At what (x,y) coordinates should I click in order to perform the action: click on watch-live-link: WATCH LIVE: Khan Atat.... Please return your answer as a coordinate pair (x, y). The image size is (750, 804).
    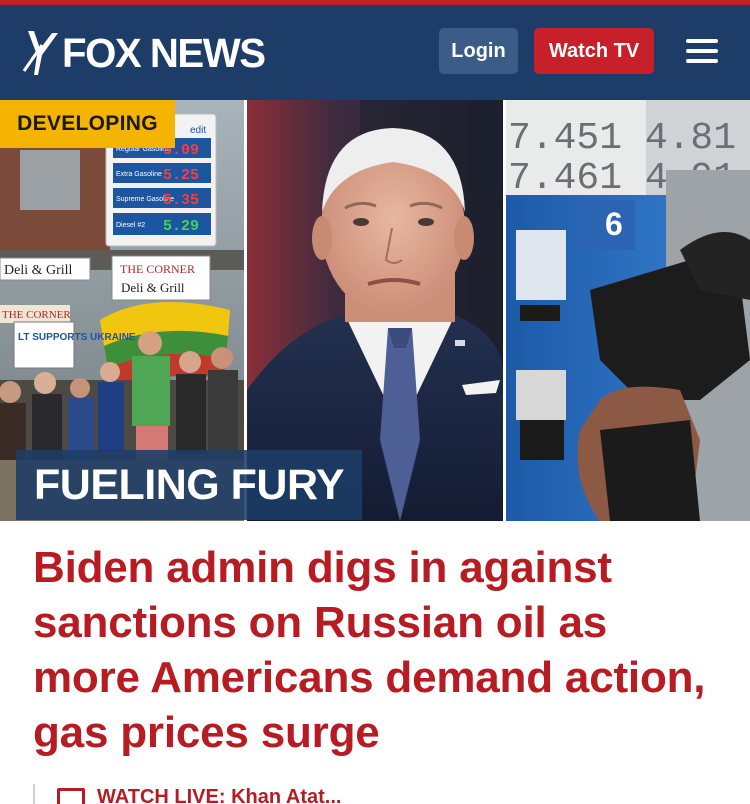
    Looking at the image, I should click on (219, 795).